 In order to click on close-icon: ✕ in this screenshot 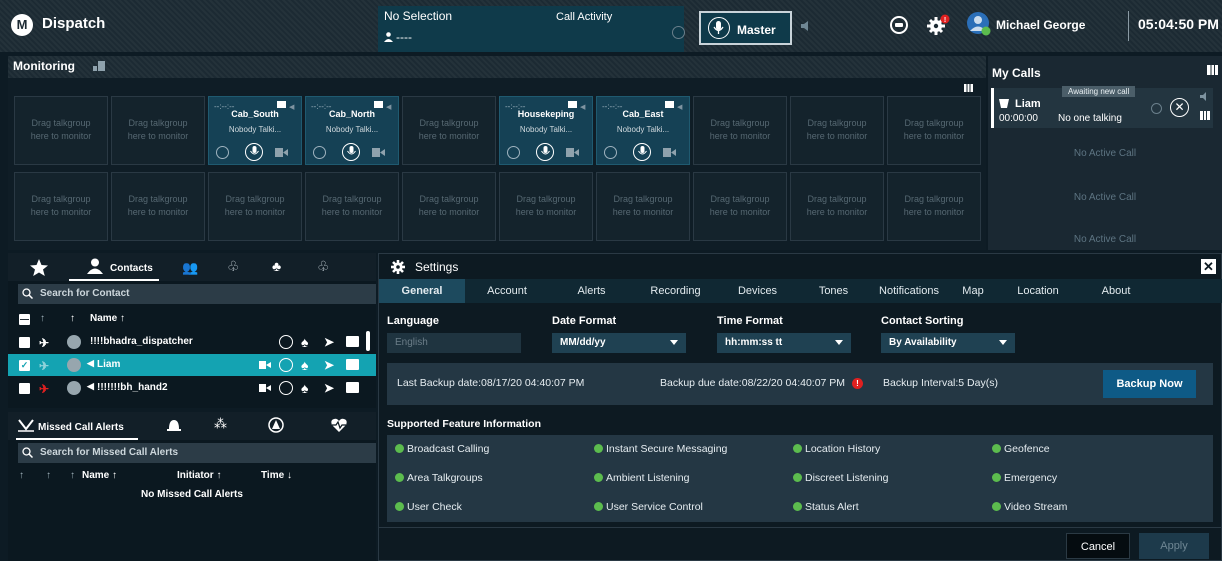, I will do `click(1208, 266)`.